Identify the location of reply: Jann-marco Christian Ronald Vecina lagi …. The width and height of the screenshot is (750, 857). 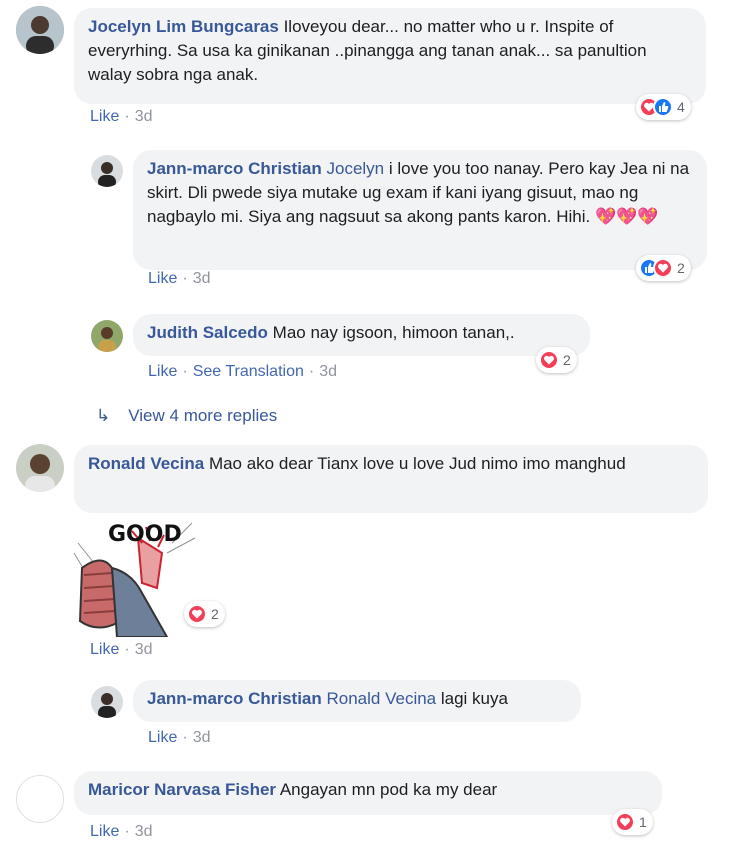
(375, 713).